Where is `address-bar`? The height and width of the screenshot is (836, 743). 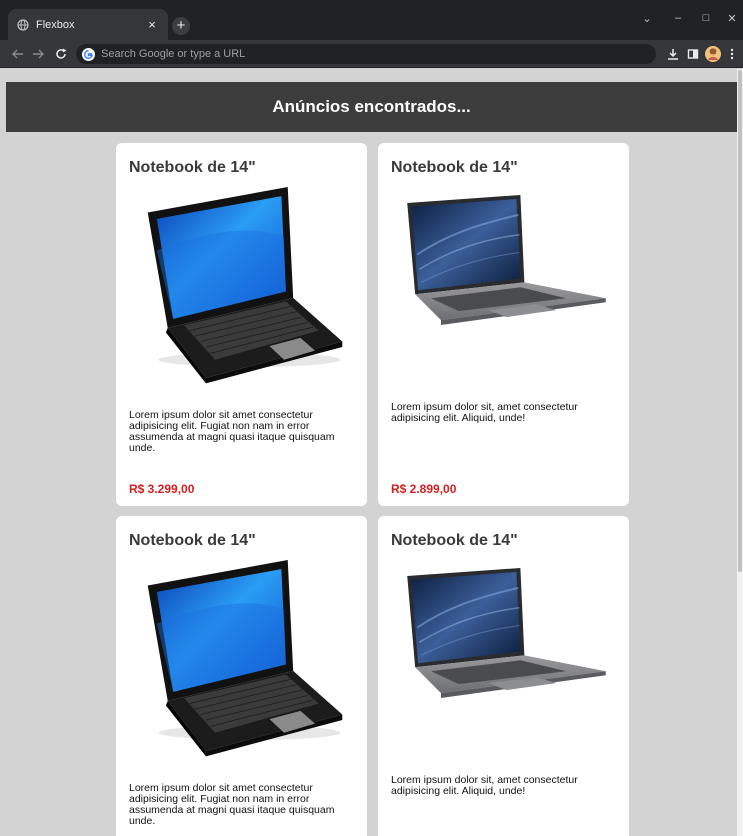
address-bar is located at coordinates (366, 54).